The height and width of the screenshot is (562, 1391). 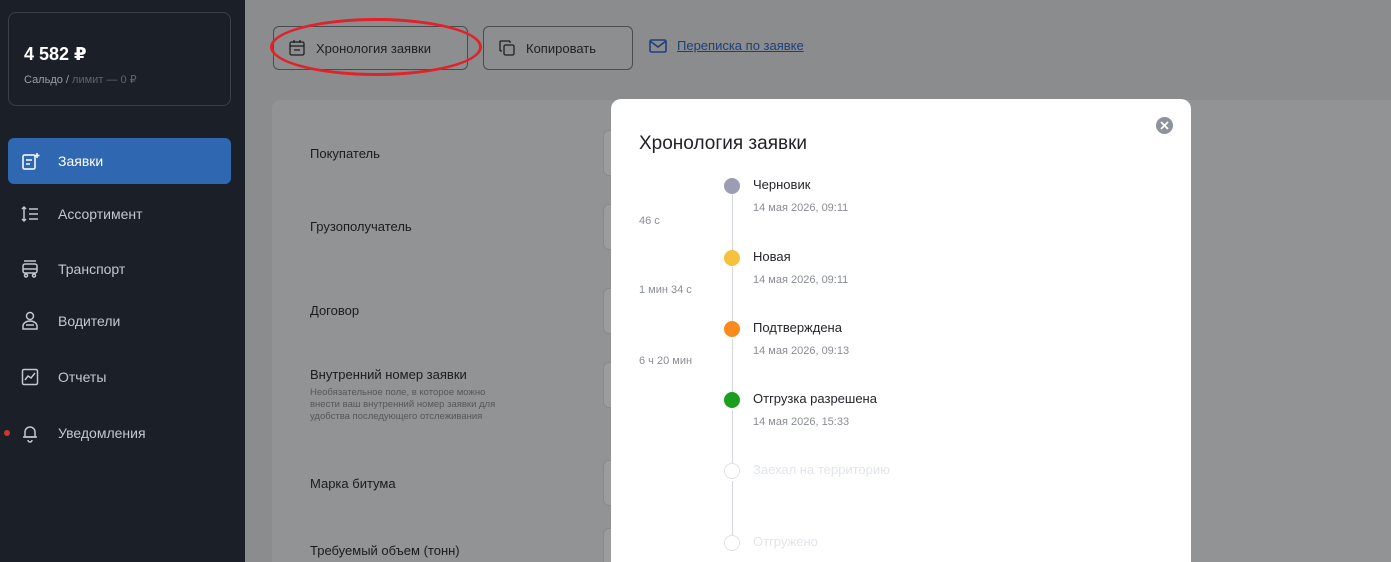 I want to click on sort-list-icon, so click(x=30, y=214).